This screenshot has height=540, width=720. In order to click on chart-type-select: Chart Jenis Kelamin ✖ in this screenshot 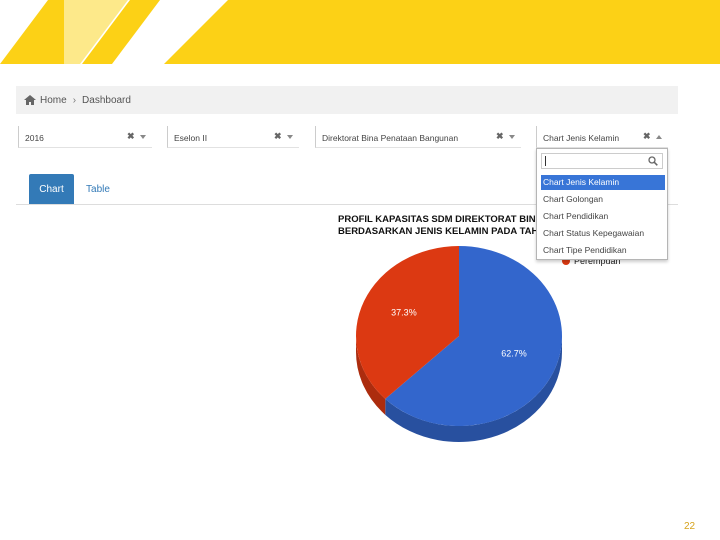, I will do `click(602, 137)`.